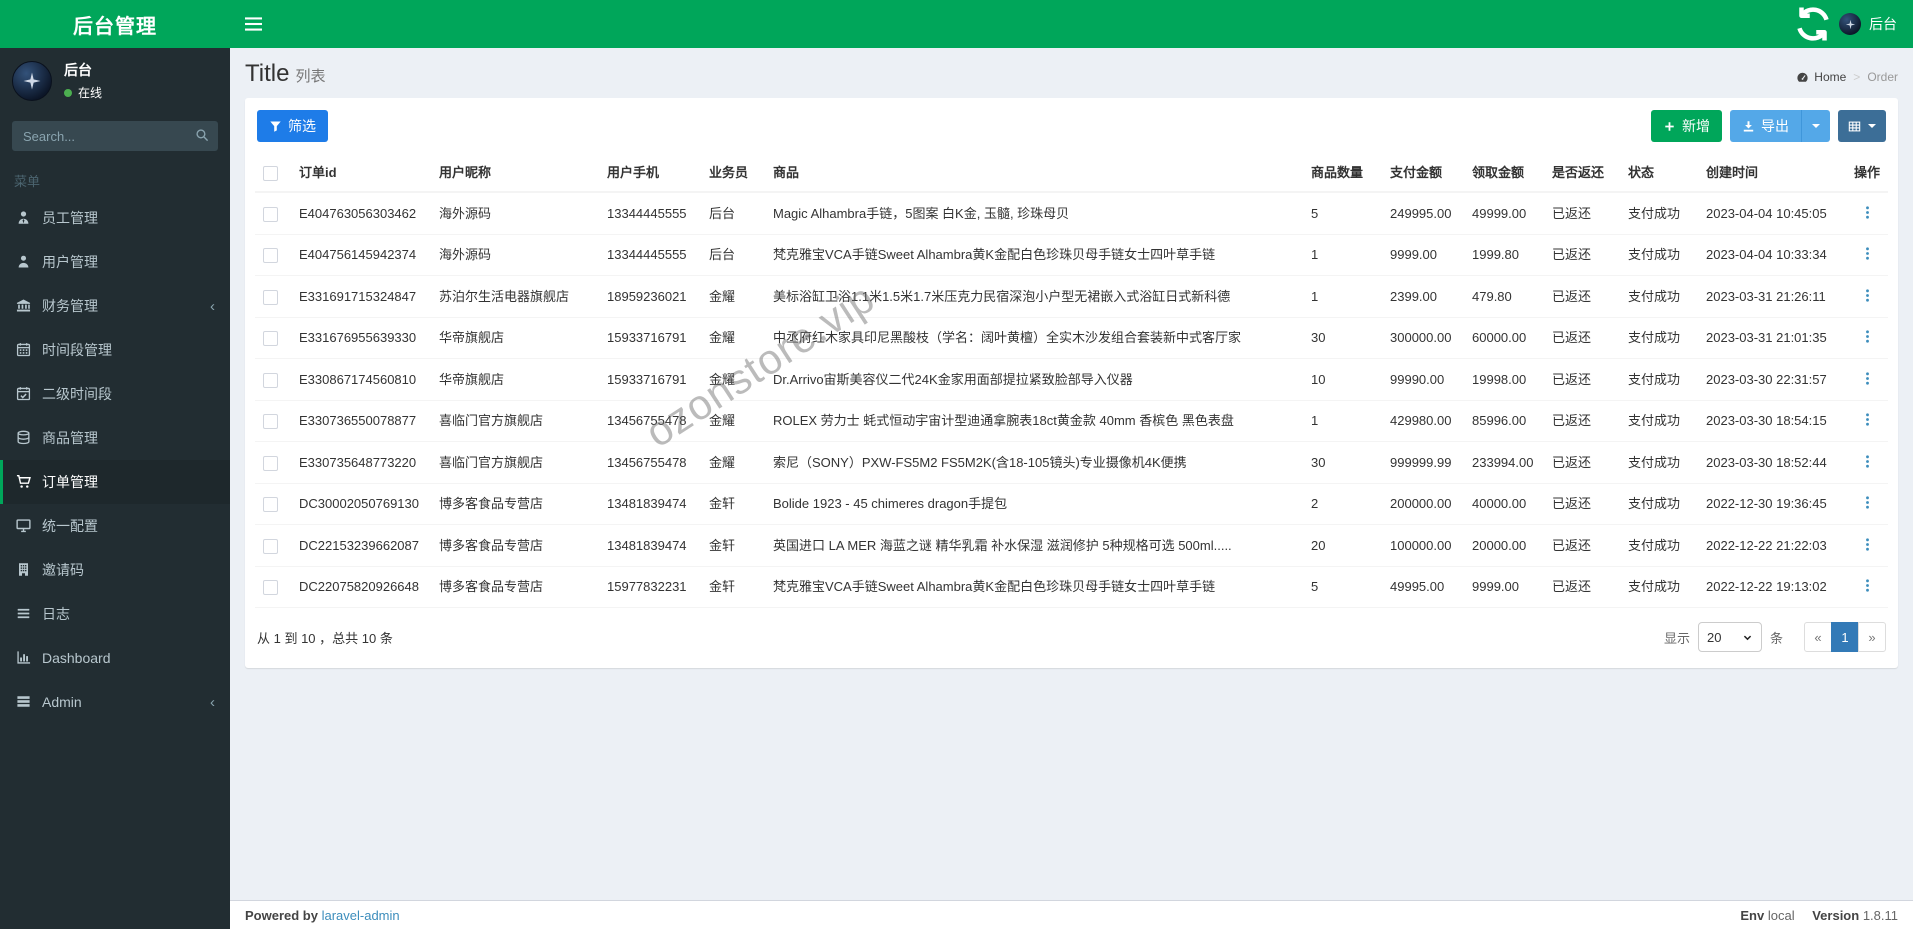 The height and width of the screenshot is (929, 1913). I want to click on sidebar-item-users: 用户管理, so click(115, 262).